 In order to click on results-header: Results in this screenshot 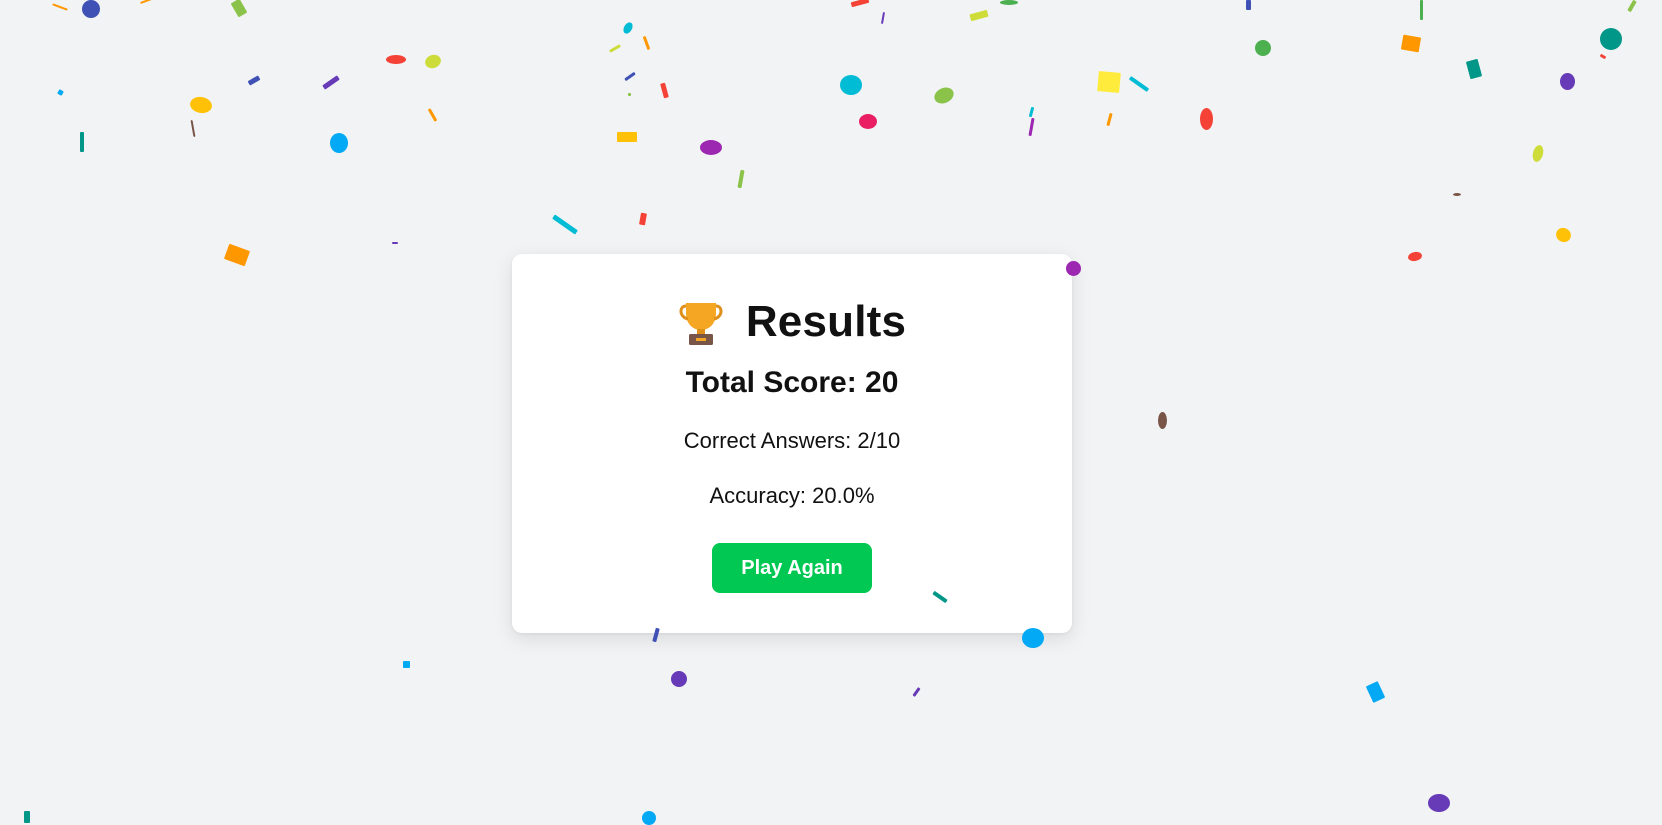, I will do `click(792, 322)`.